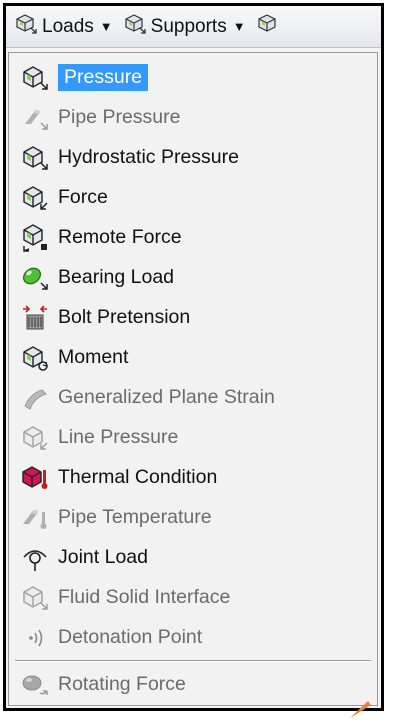 This screenshot has width=393, height=724. What do you see at coordinates (122, 684) in the screenshot?
I see `menu-item-label: Rotating Force` at bounding box center [122, 684].